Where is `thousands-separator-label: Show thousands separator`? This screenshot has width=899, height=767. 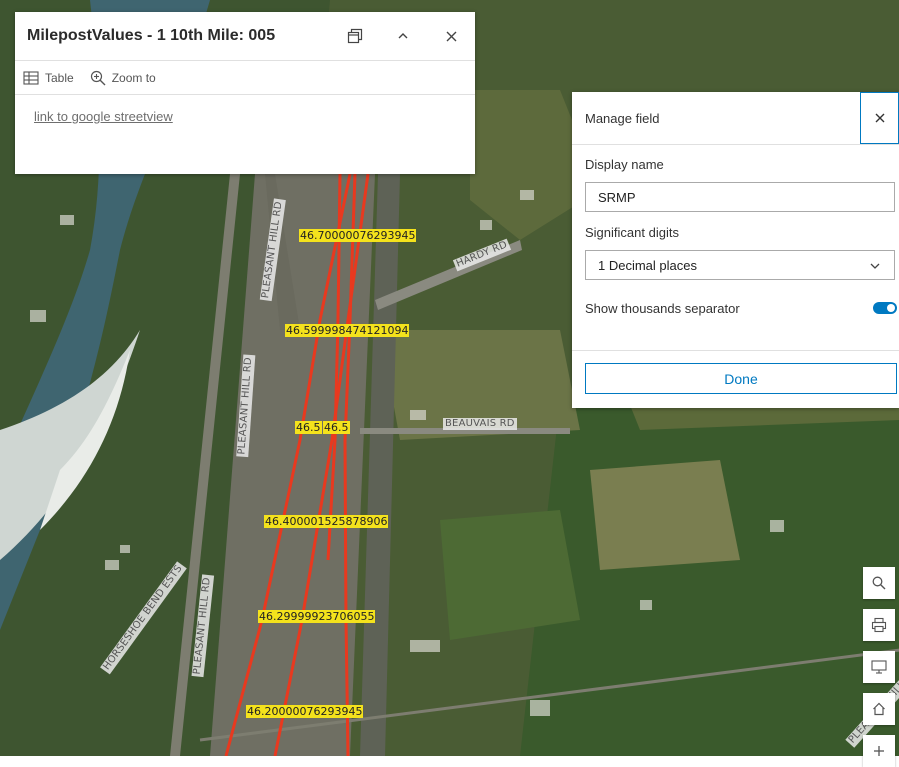 thousands-separator-label: Show thousands separator is located at coordinates (662, 308).